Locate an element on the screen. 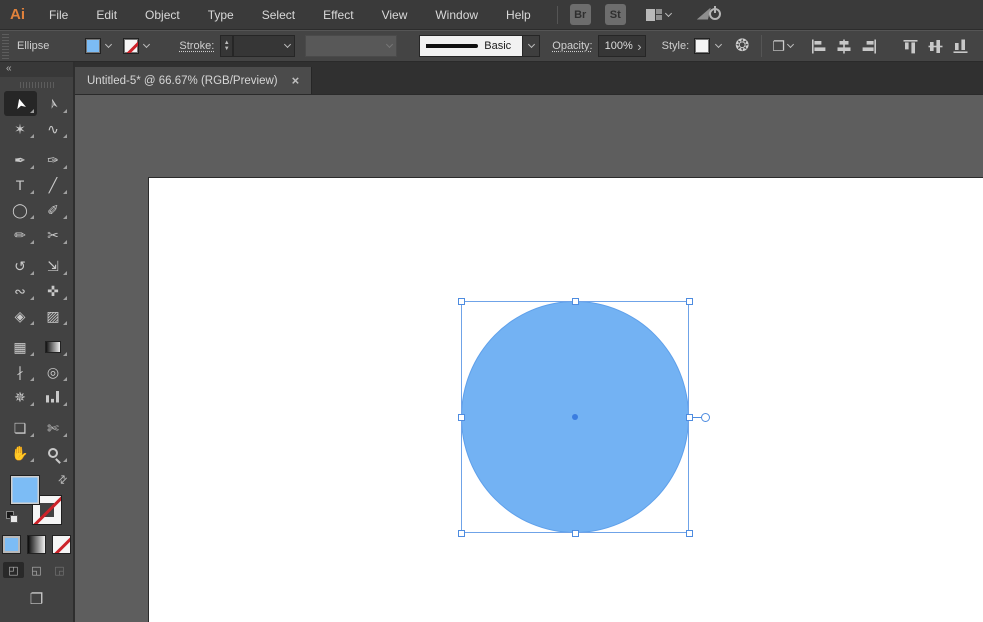  magic-wand-tool: ✶ is located at coordinates (20, 128).